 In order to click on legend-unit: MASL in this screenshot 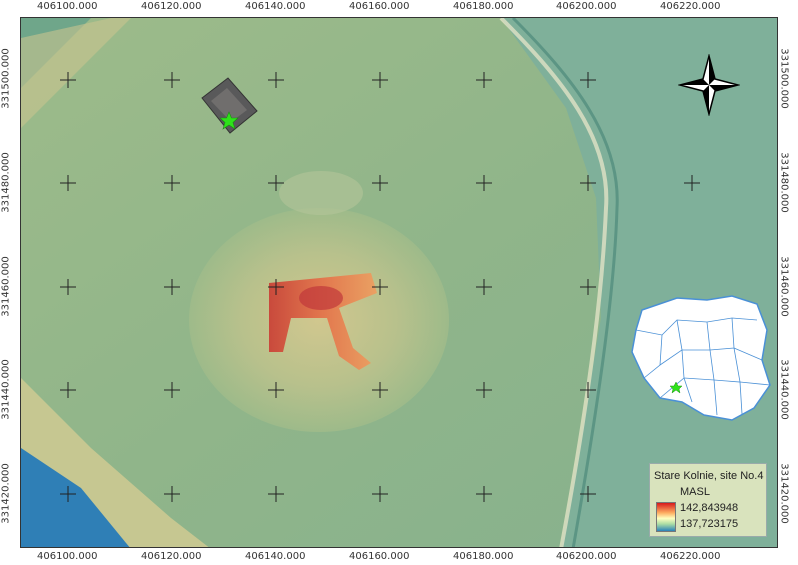, I will do `click(695, 492)`.